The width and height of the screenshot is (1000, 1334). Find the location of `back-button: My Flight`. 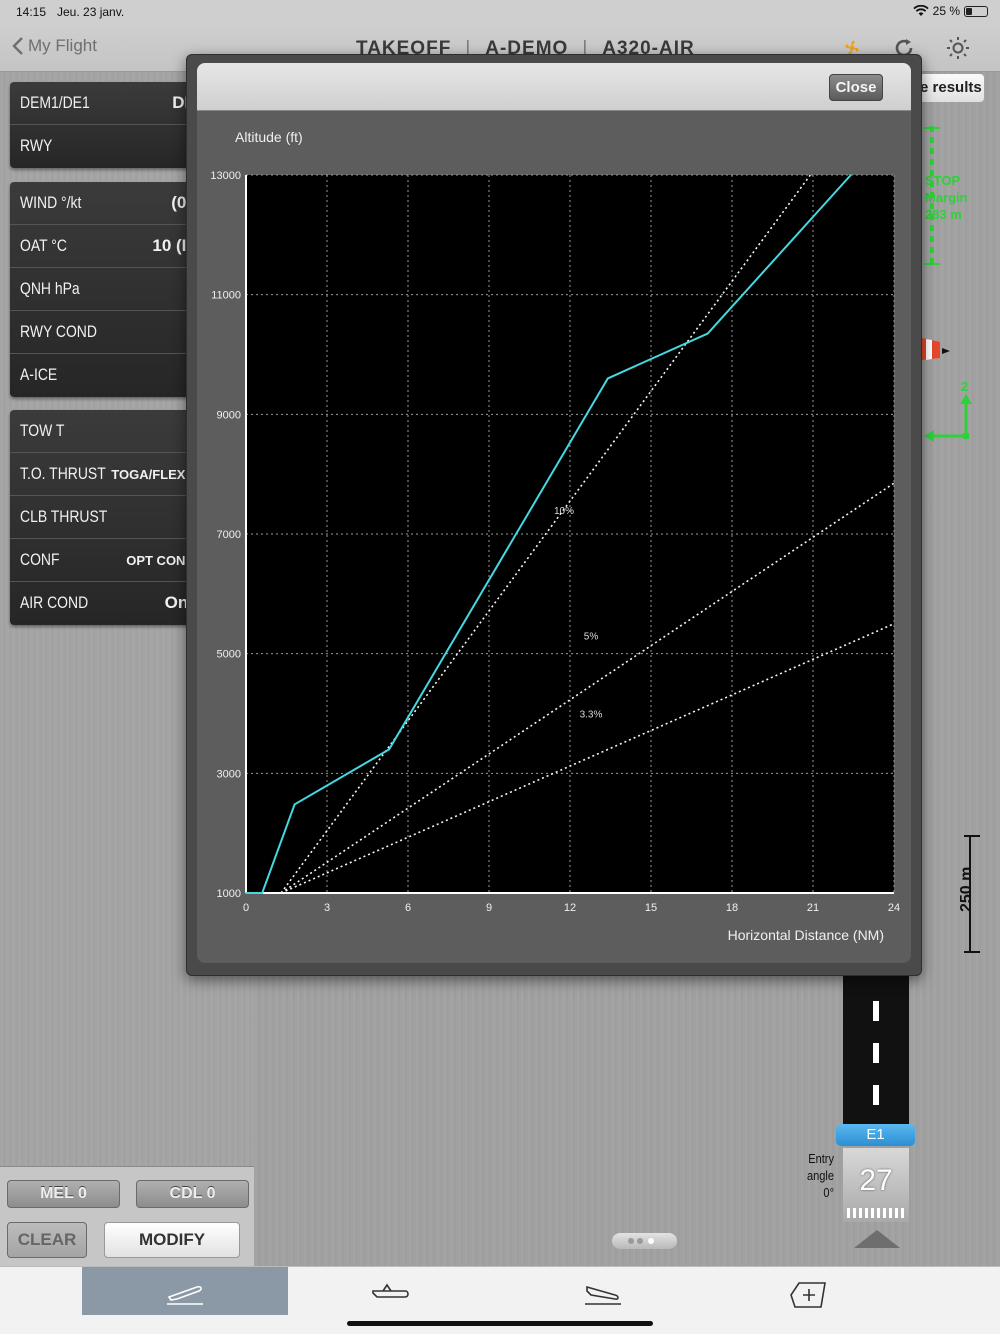

back-button: My Flight is located at coordinates (54, 46).